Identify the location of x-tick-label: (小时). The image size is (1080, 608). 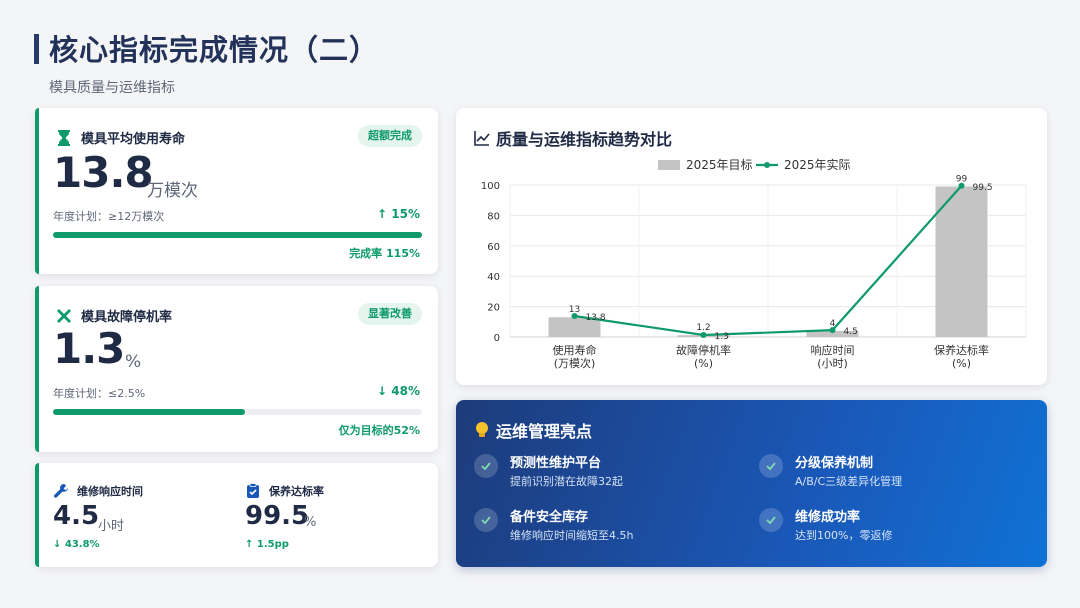
(832, 363).